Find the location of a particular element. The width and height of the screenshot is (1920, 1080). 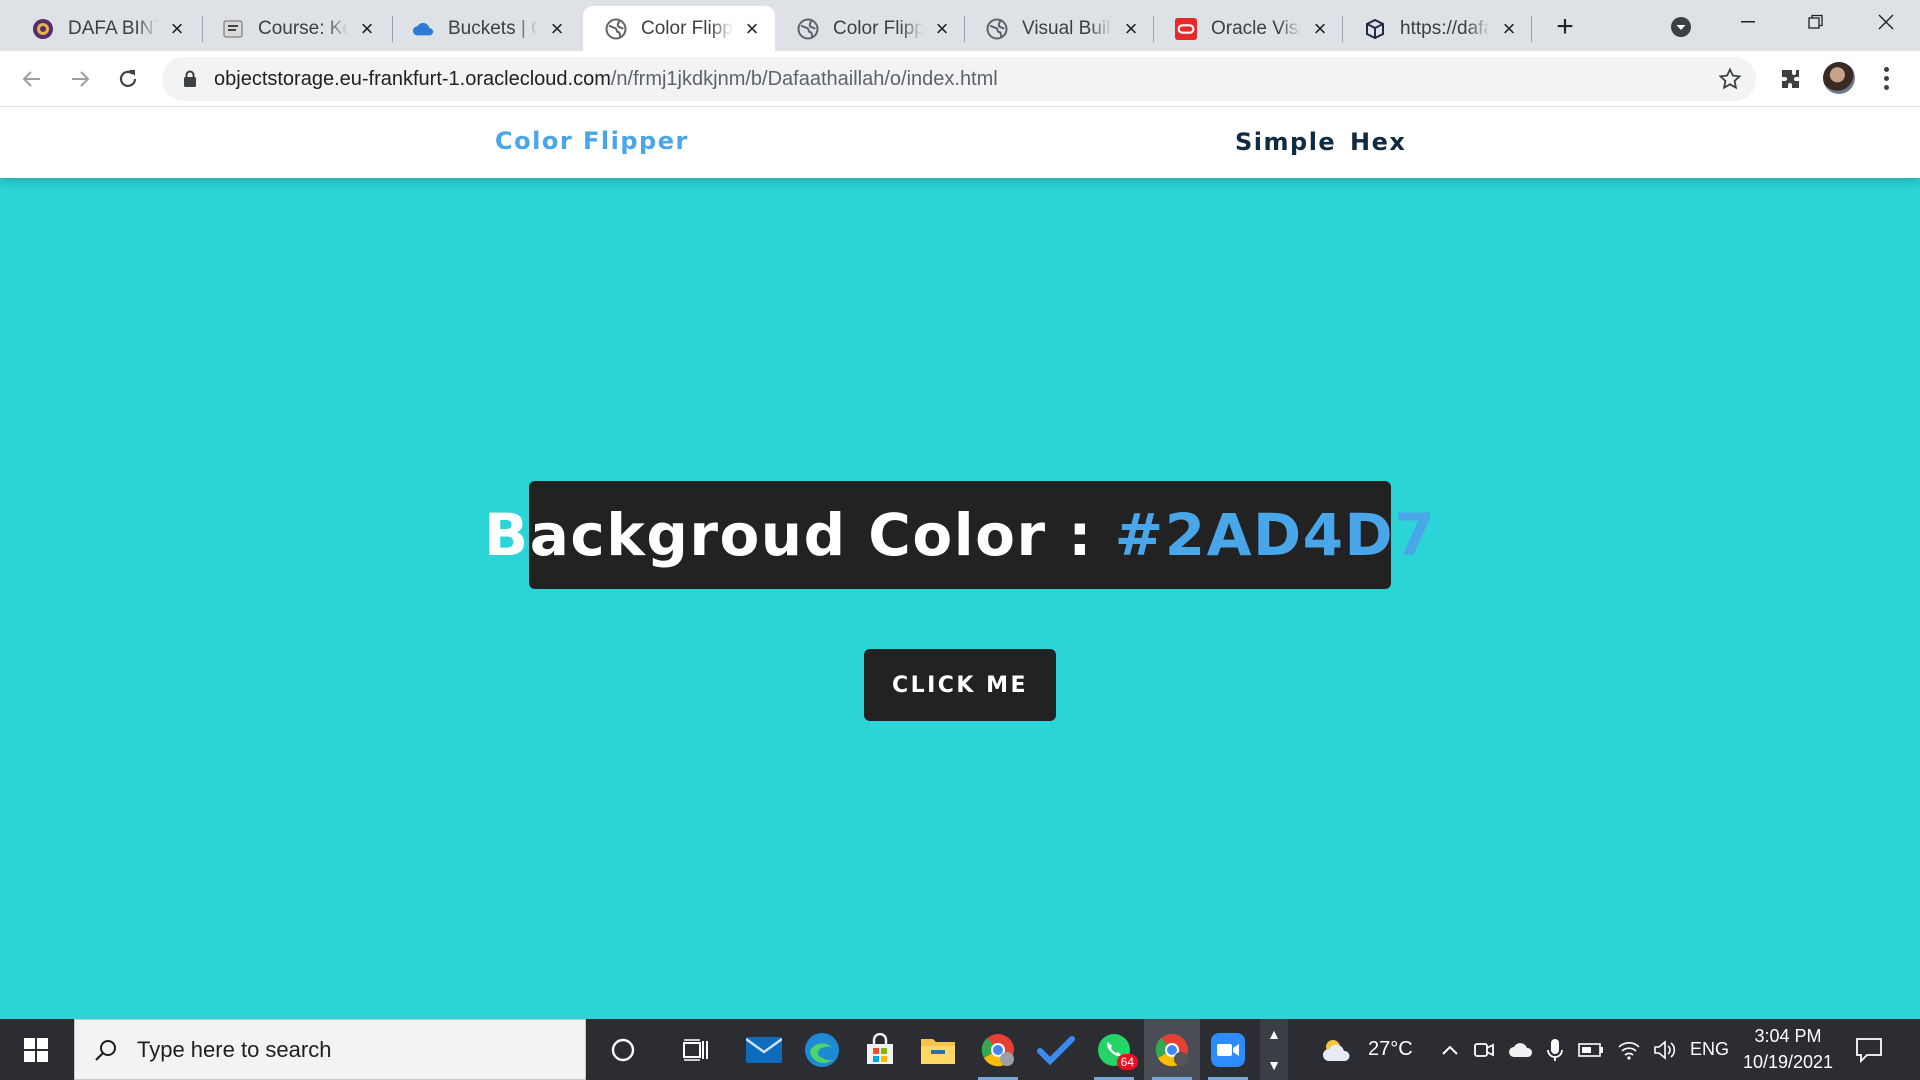

oracle-cloud-icon is located at coordinates (423, 29).